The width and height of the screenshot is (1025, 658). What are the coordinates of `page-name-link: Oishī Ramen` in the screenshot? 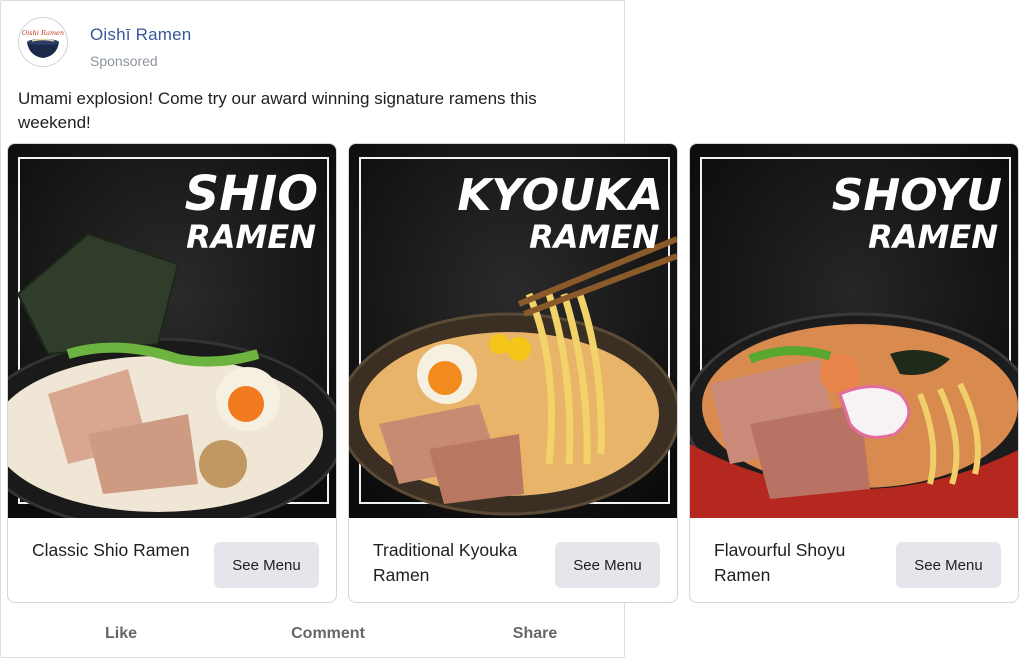 It's located at (140, 35).